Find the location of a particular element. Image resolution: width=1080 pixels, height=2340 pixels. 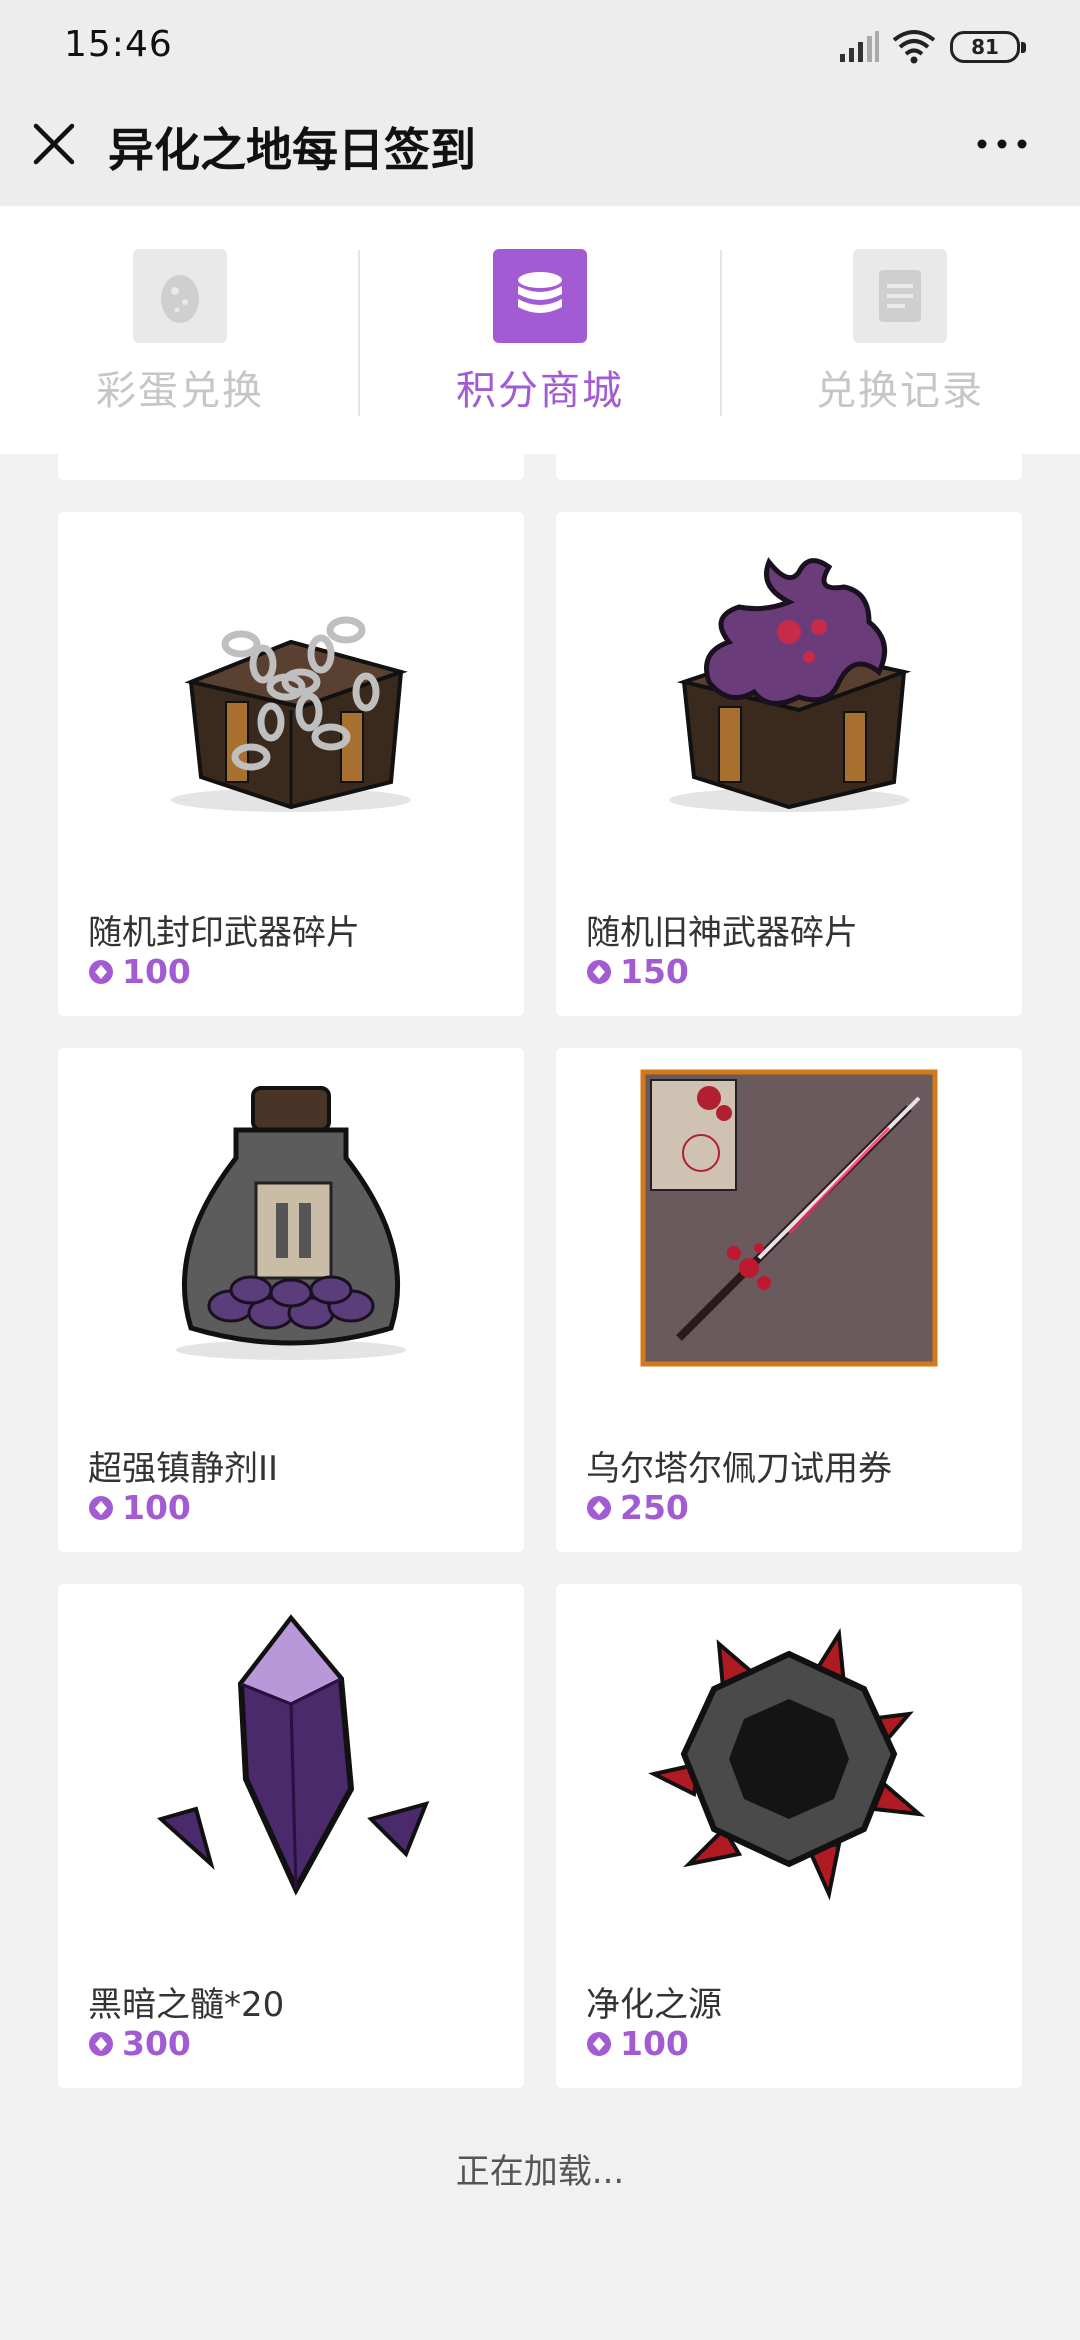

page-title: 异化之地每日签到 is located at coordinates (292, 150).